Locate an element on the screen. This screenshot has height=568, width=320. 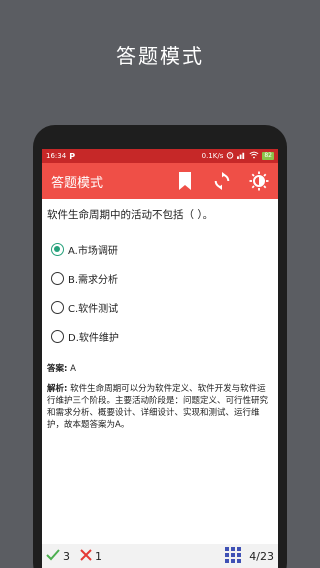
cross-icon is located at coordinates (86, 556).